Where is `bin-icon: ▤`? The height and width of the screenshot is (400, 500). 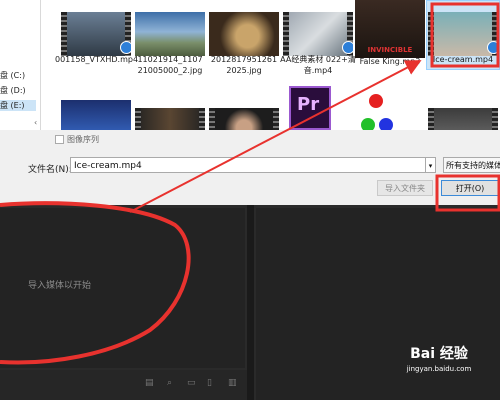
bin-icon: ▤ is located at coordinates (149, 383).